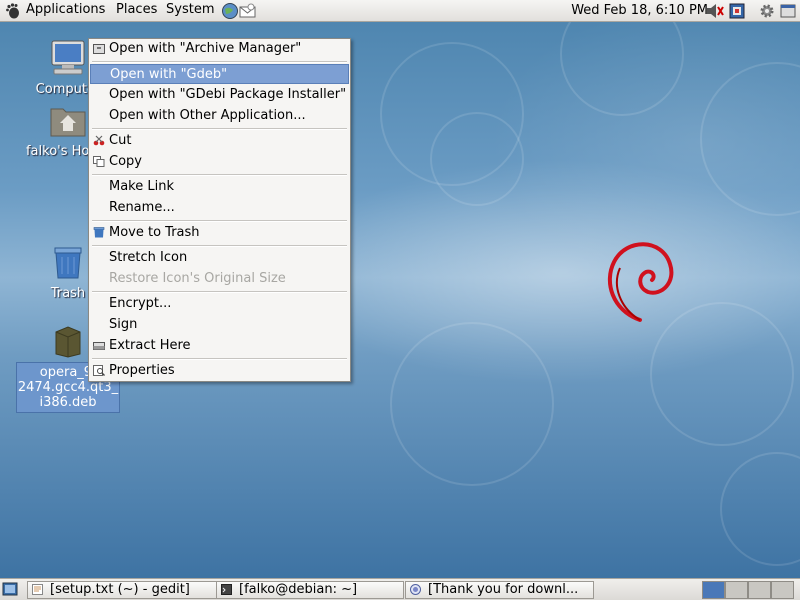  Describe the element at coordinates (226, 589) in the screenshot. I see `terminal-icon` at that location.